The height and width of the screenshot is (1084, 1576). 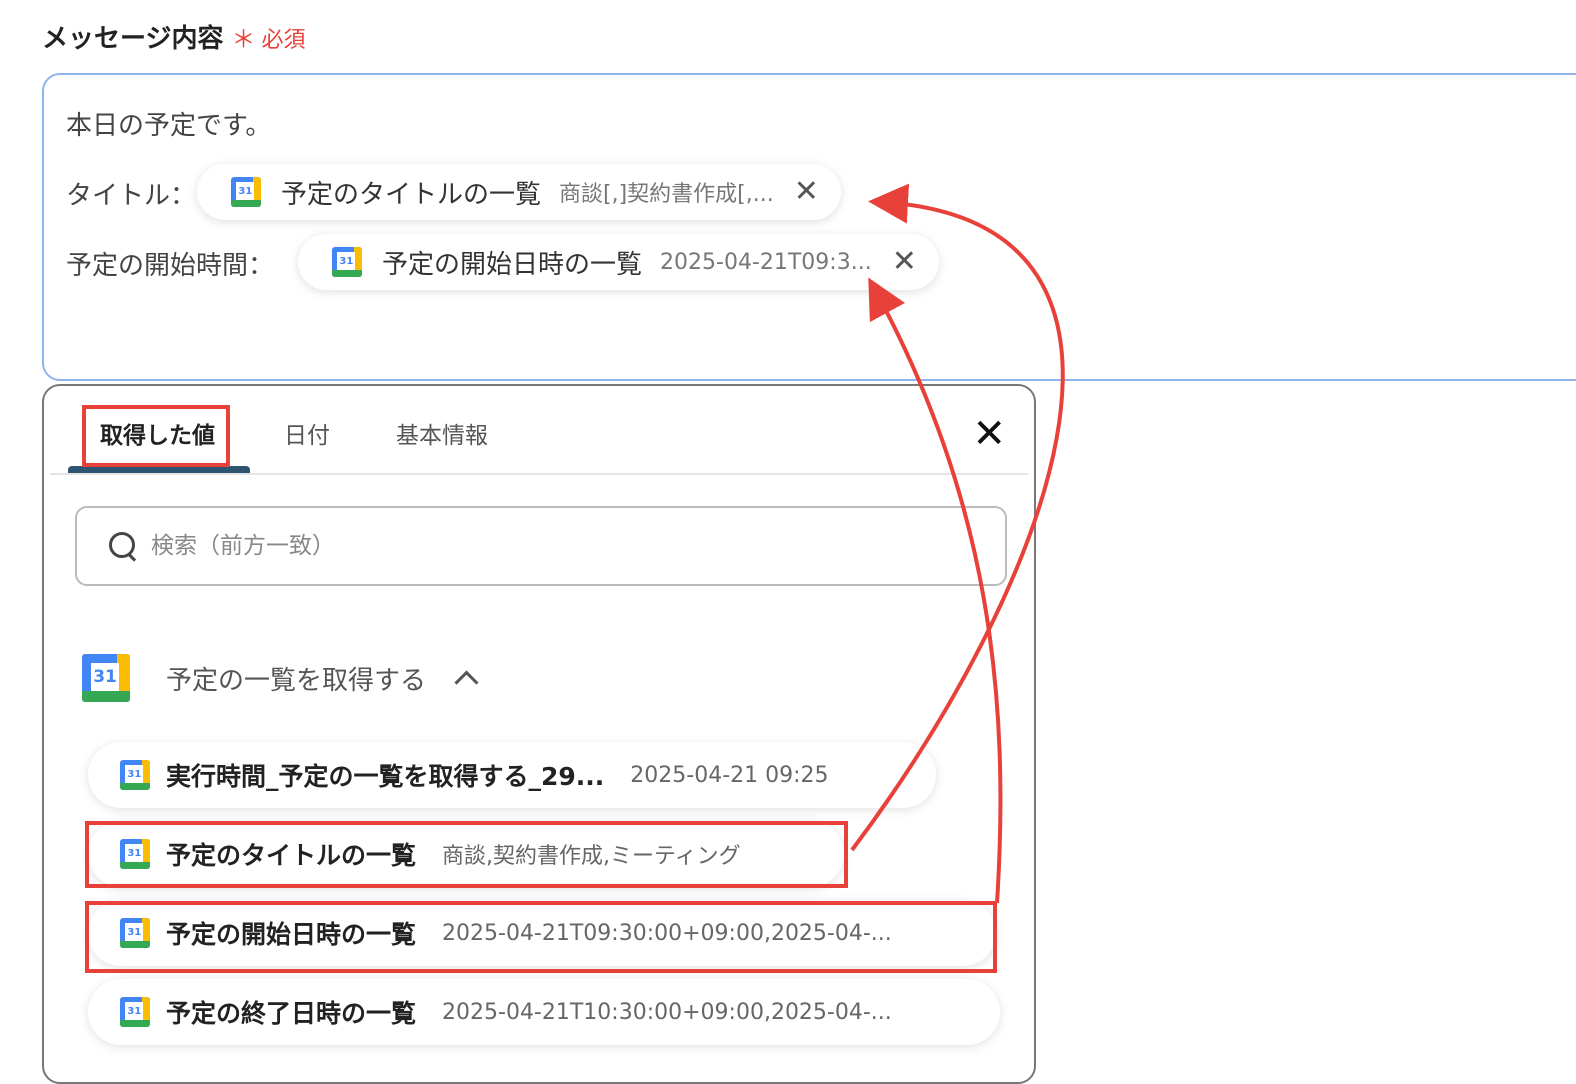 What do you see at coordinates (411, 194) in the screenshot?
I see `chip-name: 予定のタイトルの一覧` at bounding box center [411, 194].